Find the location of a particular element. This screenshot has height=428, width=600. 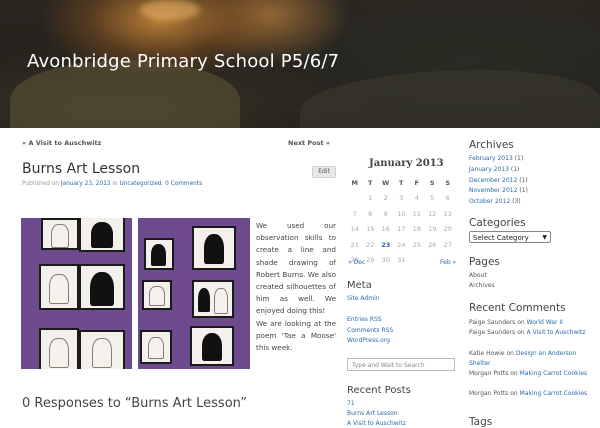

calendar-day-header: T is located at coordinates (370, 182).